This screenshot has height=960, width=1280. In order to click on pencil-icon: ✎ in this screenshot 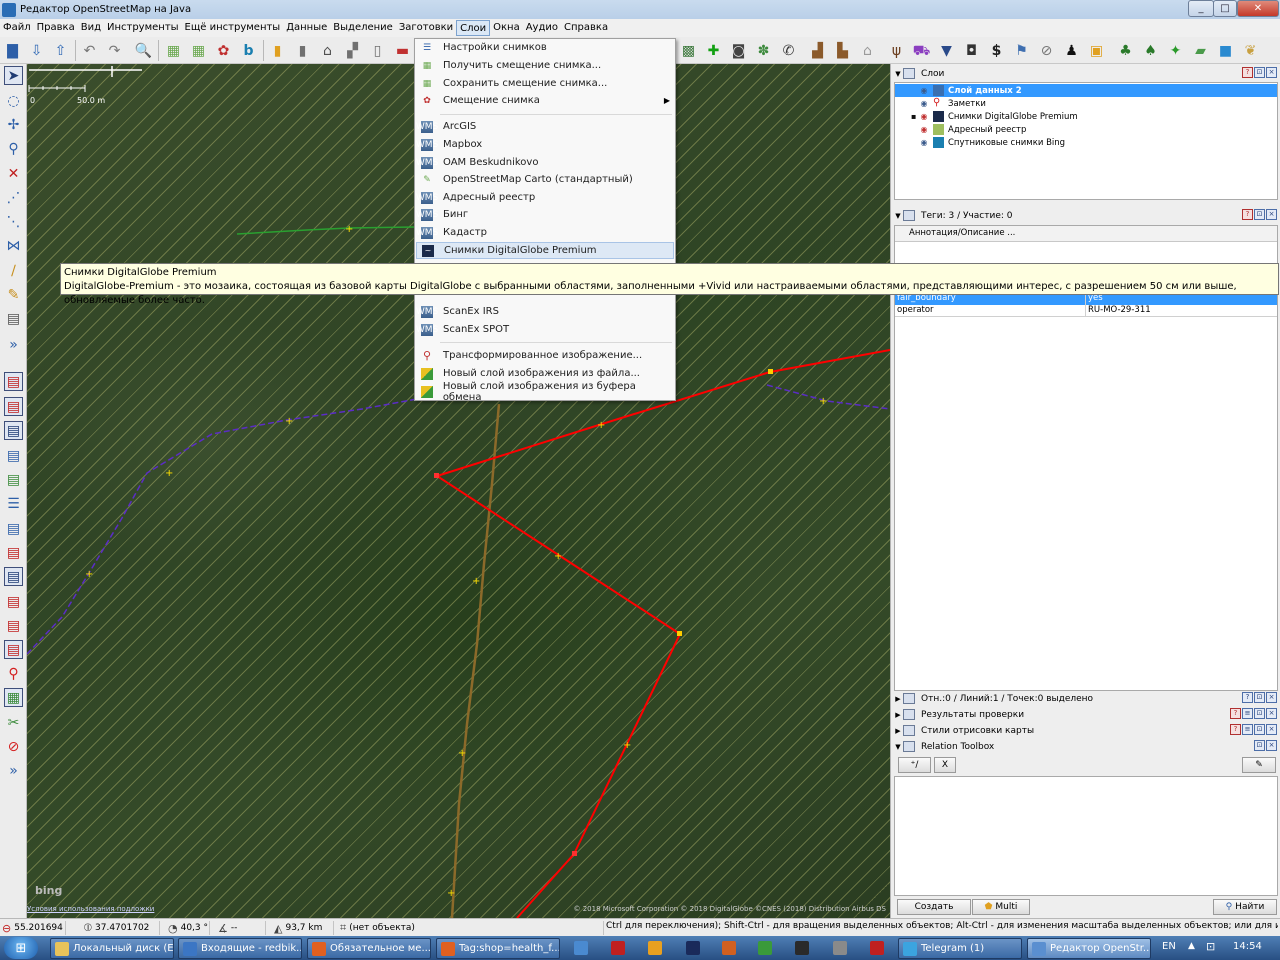, I will do `click(13, 294)`.